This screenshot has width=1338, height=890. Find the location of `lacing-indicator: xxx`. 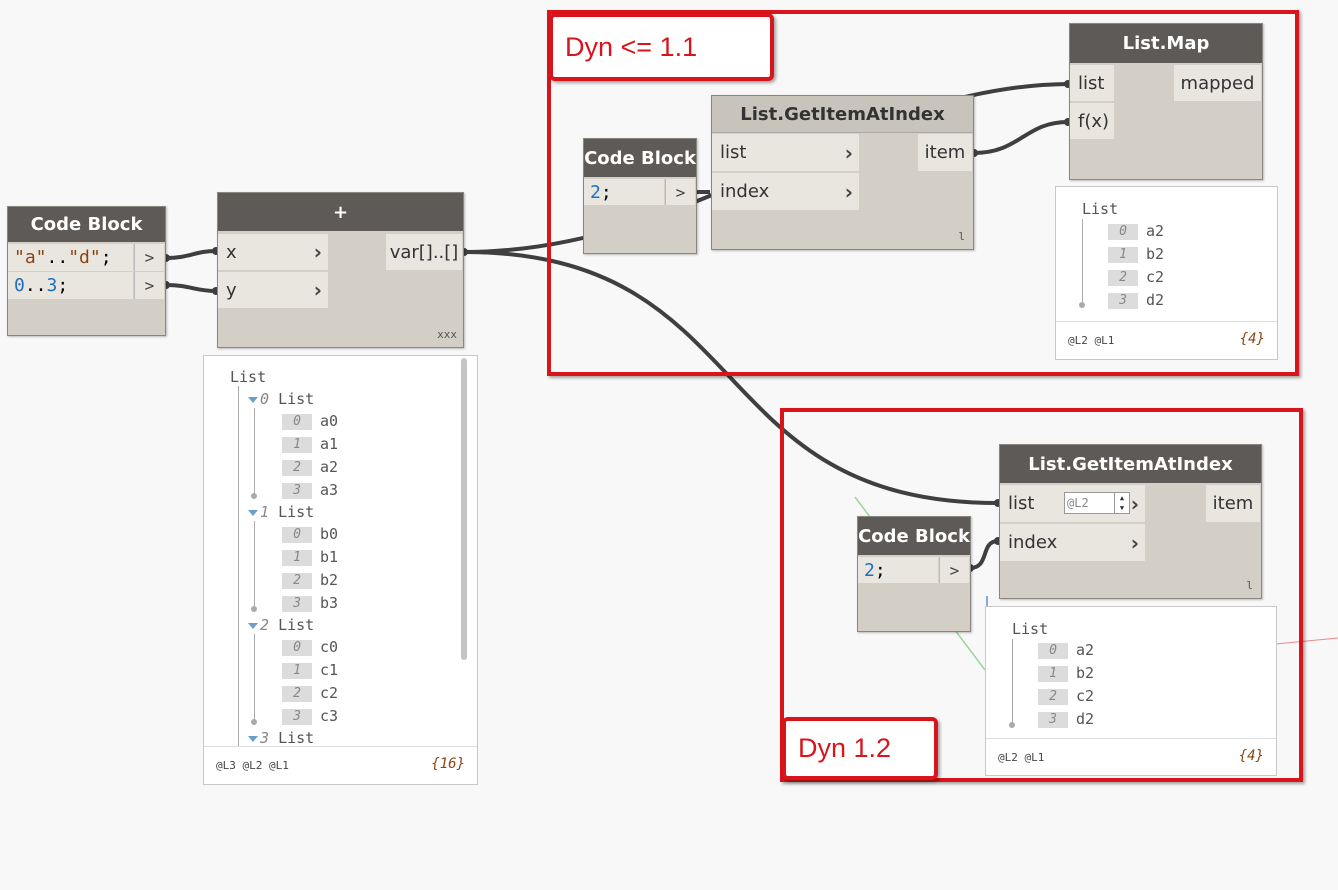

lacing-indicator: xxx is located at coordinates (447, 334).